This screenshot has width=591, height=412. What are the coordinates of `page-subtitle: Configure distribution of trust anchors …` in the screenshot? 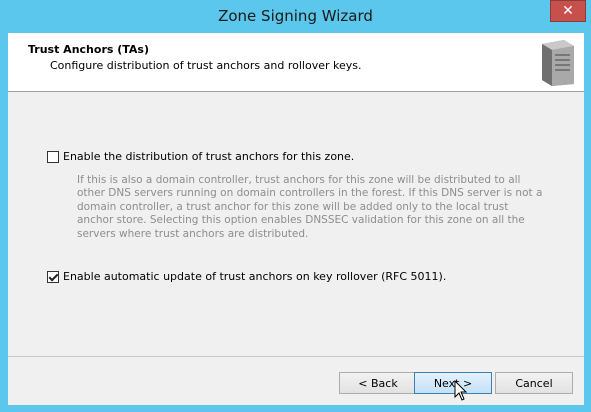 It's located at (206, 65).